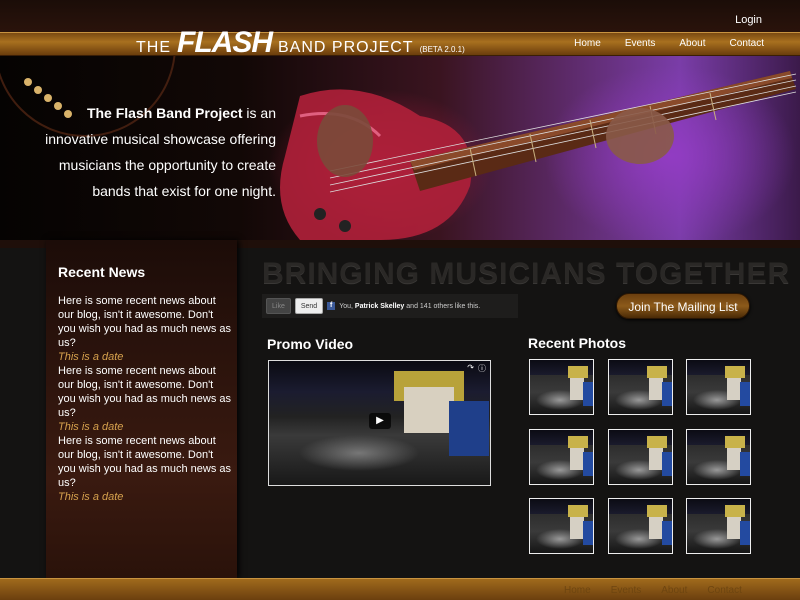 This screenshot has height=600, width=800. What do you see at coordinates (469, 428) in the screenshot?
I see `video-blue-wall` at bounding box center [469, 428].